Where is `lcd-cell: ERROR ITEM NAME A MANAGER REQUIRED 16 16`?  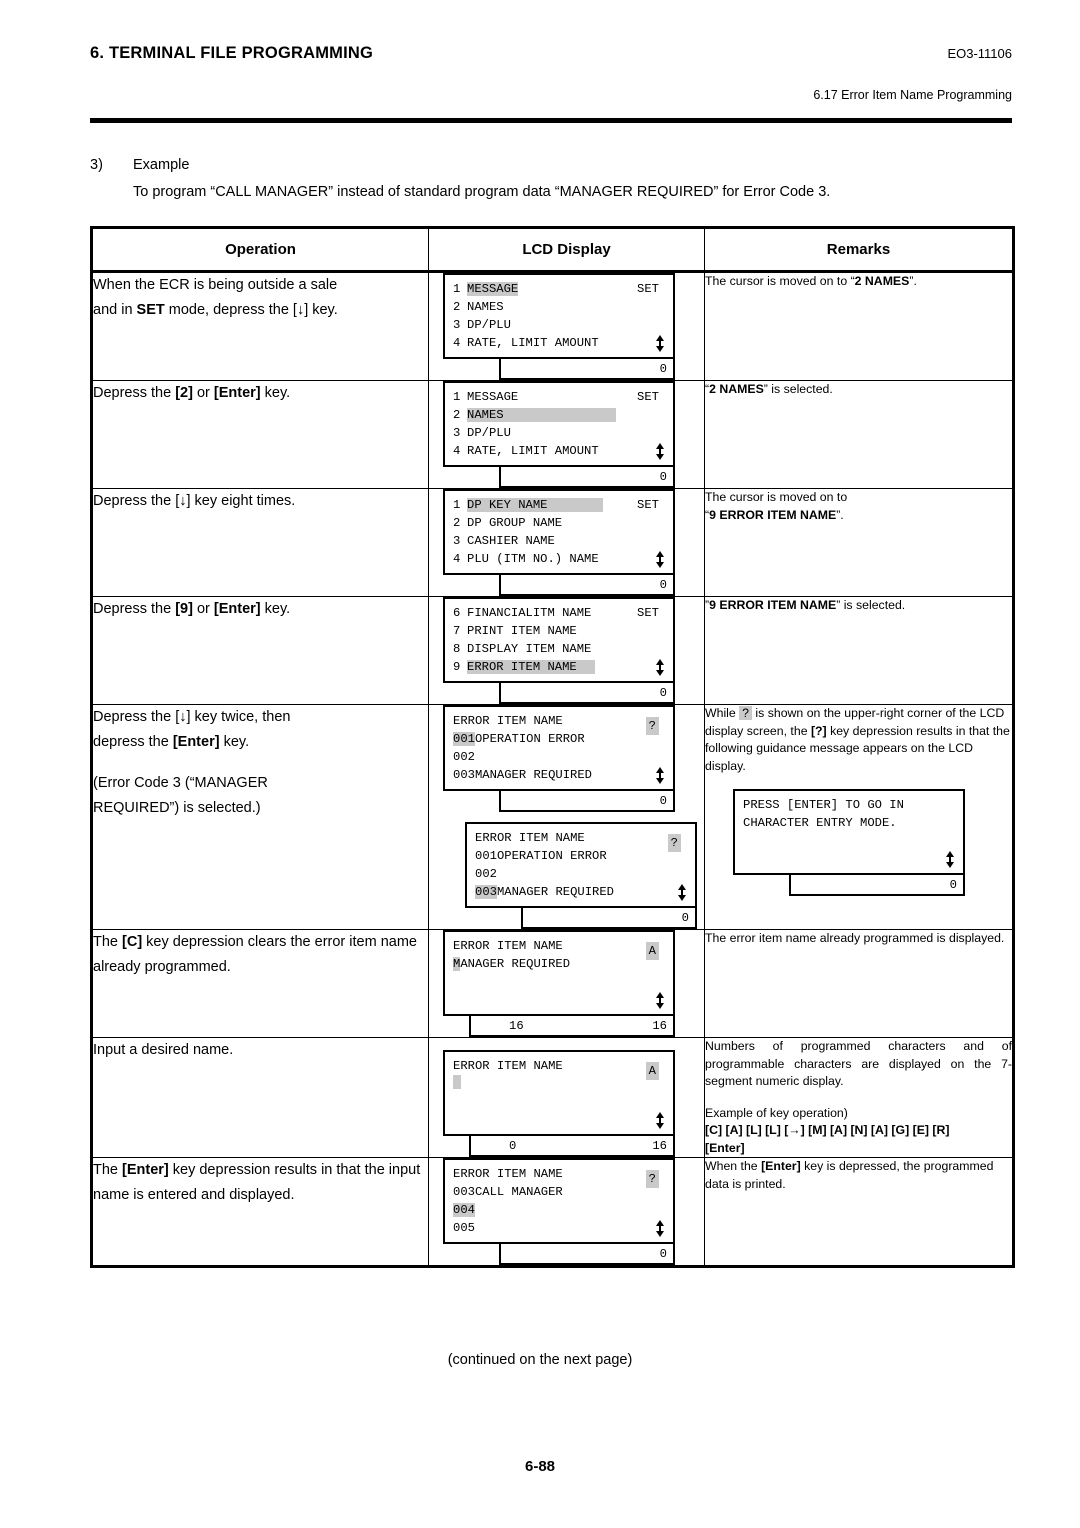
lcd-cell: ERROR ITEM NAME A MANAGER REQUIRED 16 16 is located at coordinates (566, 983).